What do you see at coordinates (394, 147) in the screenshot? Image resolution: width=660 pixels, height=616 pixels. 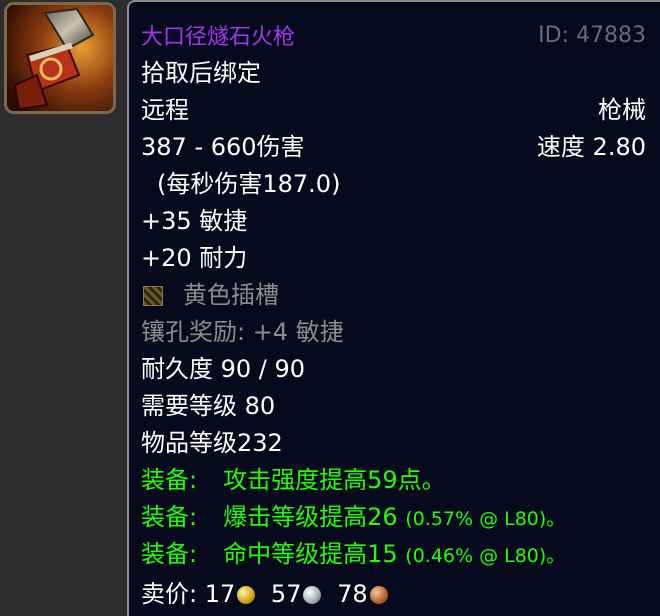 I see `damage-row: 387 - 660伤害 速度 2.80` at bounding box center [394, 147].